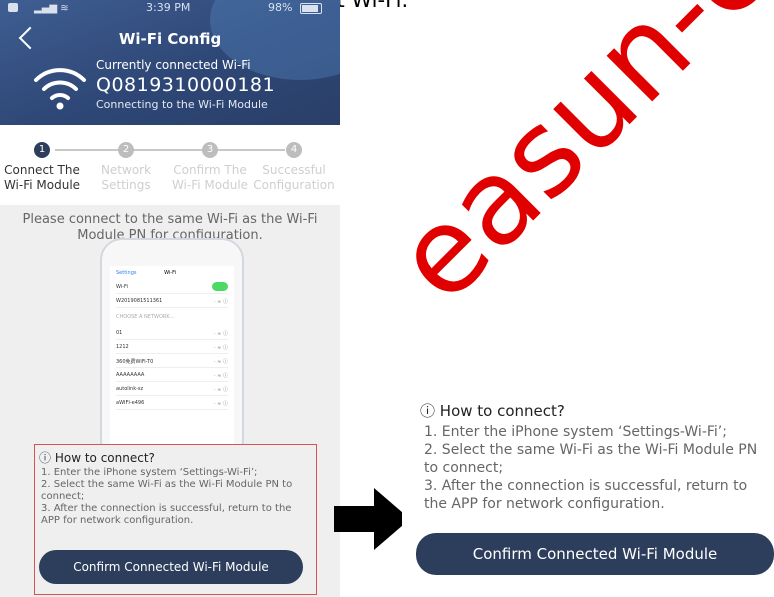 This screenshot has width=774, height=597. I want to click on mockup-network: 1212, so click(122, 347).